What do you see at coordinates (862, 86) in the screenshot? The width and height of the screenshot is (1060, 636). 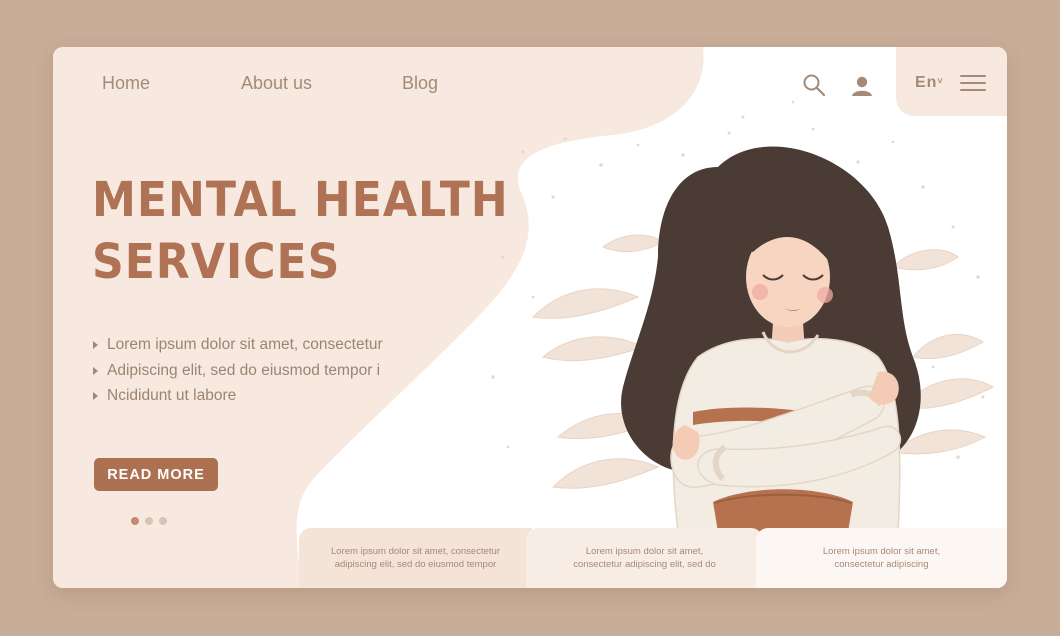 I see `user-icon` at bounding box center [862, 86].